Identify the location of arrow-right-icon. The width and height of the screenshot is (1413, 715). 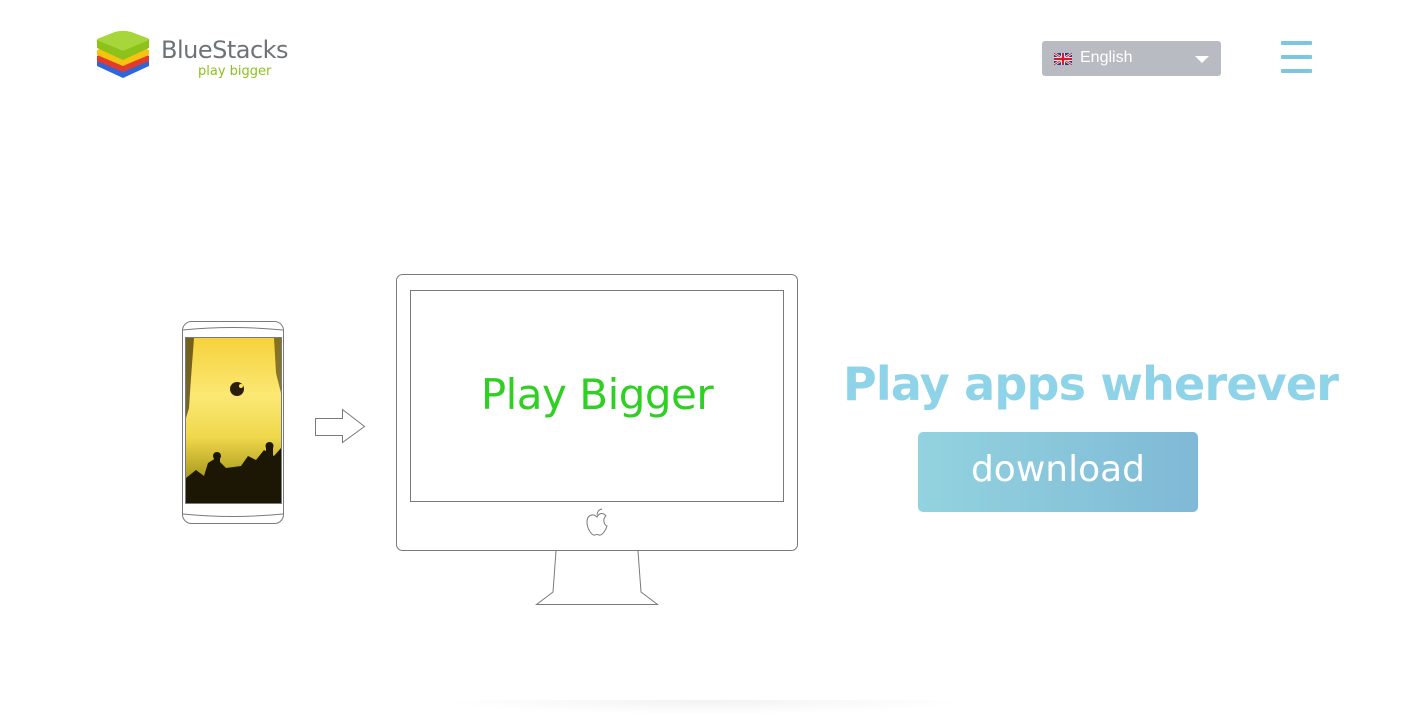
(340, 426).